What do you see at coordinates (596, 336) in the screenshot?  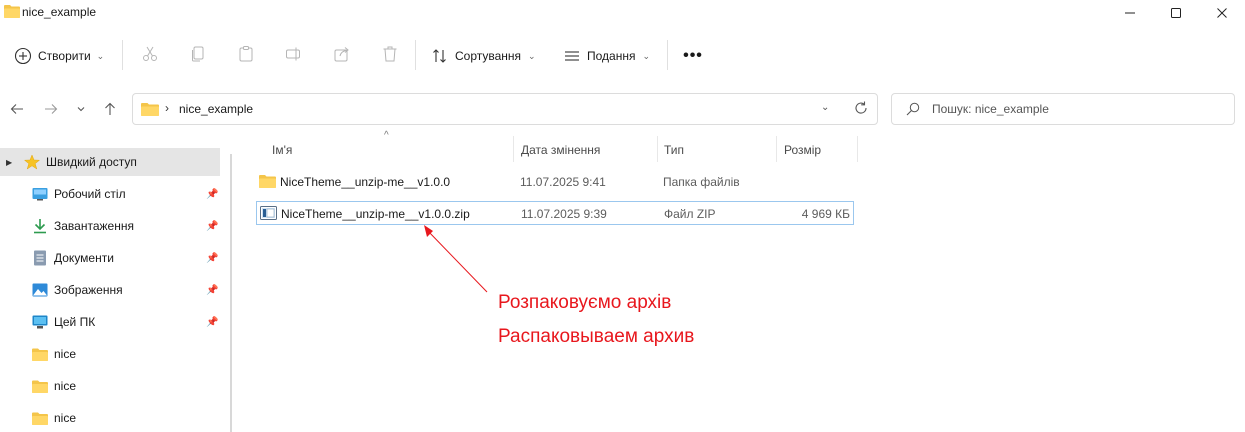 I see `annotation-text-russian: Распаковываем архив` at bounding box center [596, 336].